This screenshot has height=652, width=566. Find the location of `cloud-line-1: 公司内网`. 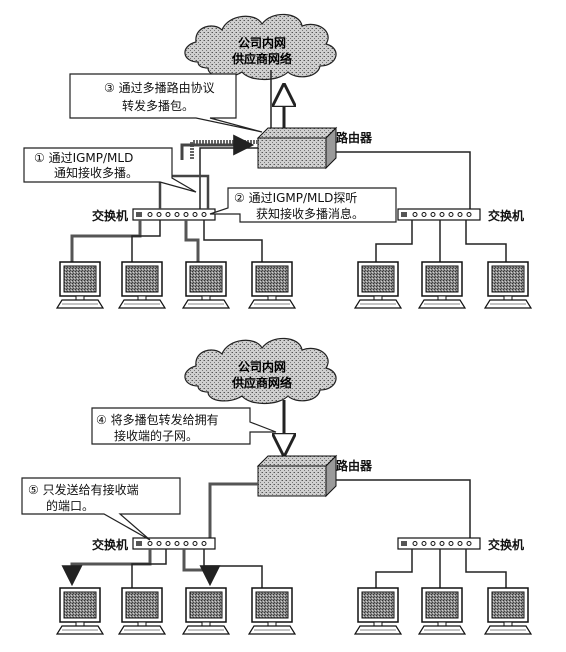

cloud-line-1: 公司内网 is located at coordinates (262, 42).